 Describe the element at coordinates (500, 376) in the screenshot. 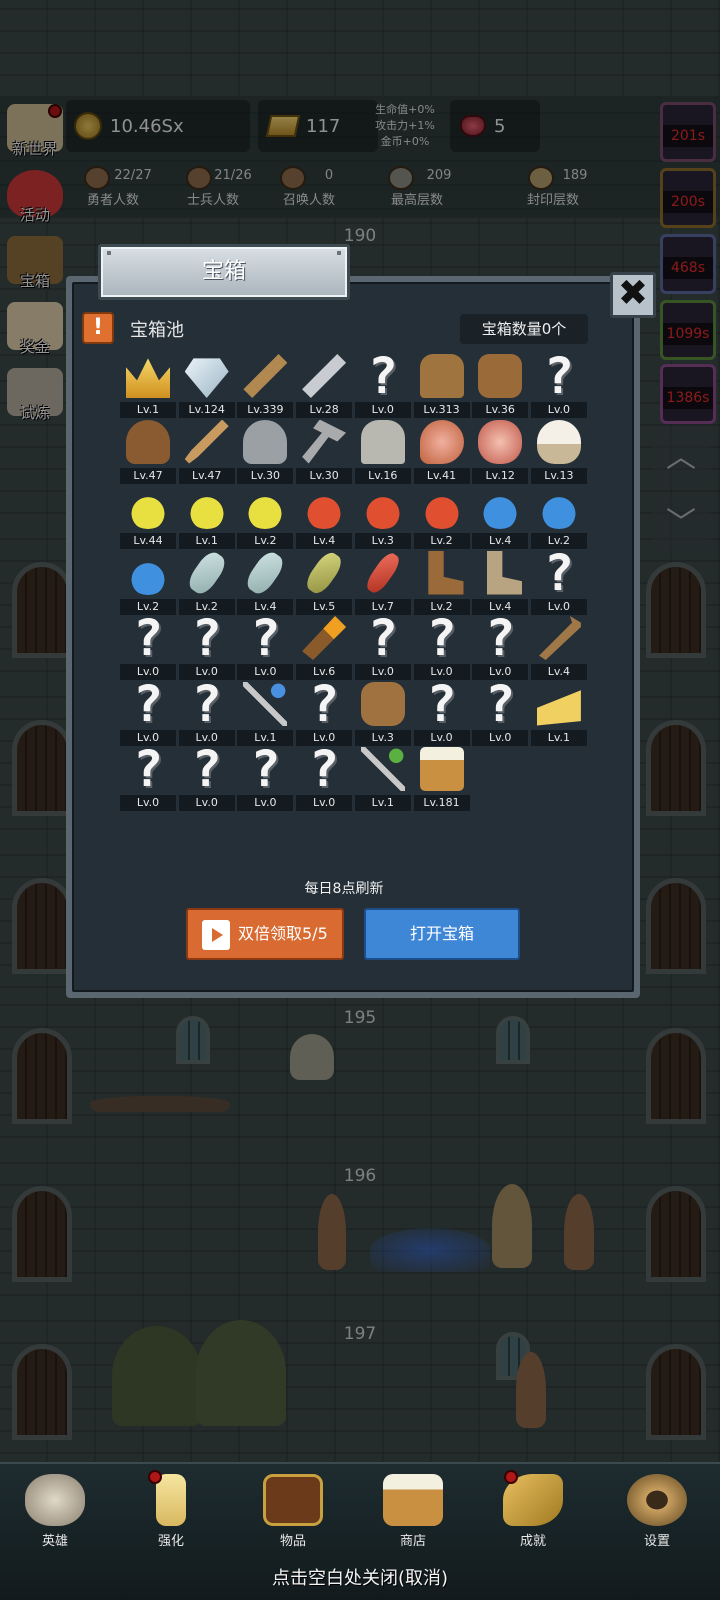

I see `backpack-armor-icon` at that location.